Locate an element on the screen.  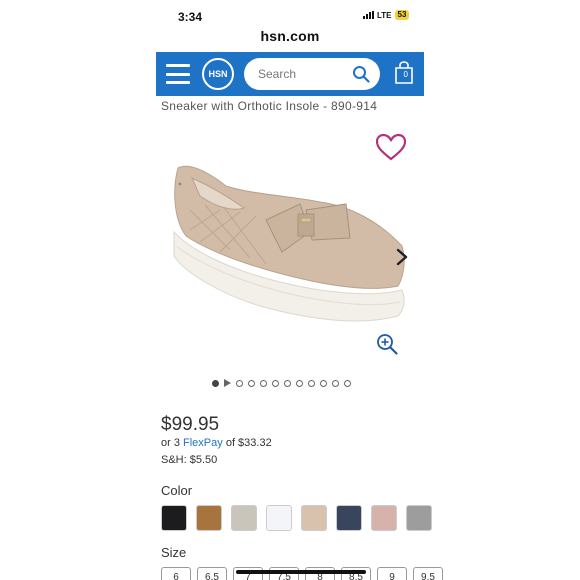
carousel-dot-active is located at coordinates (215, 383).